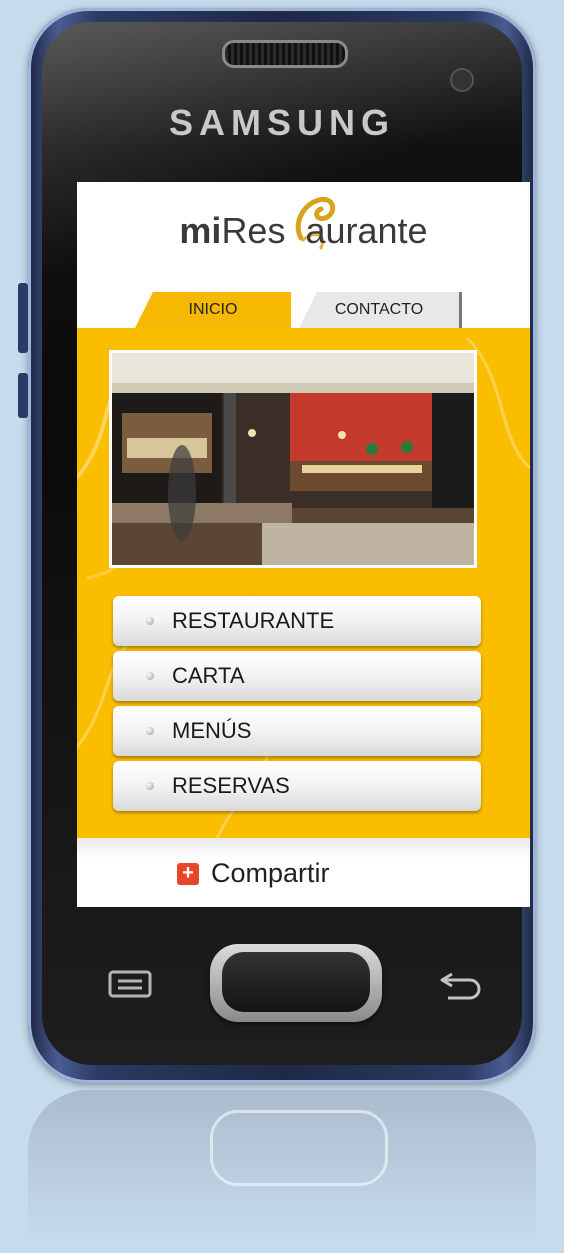 The image size is (564, 1253). What do you see at coordinates (303, 231) in the screenshot?
I see `app-logo: miRes aurante` at bounding box center [303, 231].